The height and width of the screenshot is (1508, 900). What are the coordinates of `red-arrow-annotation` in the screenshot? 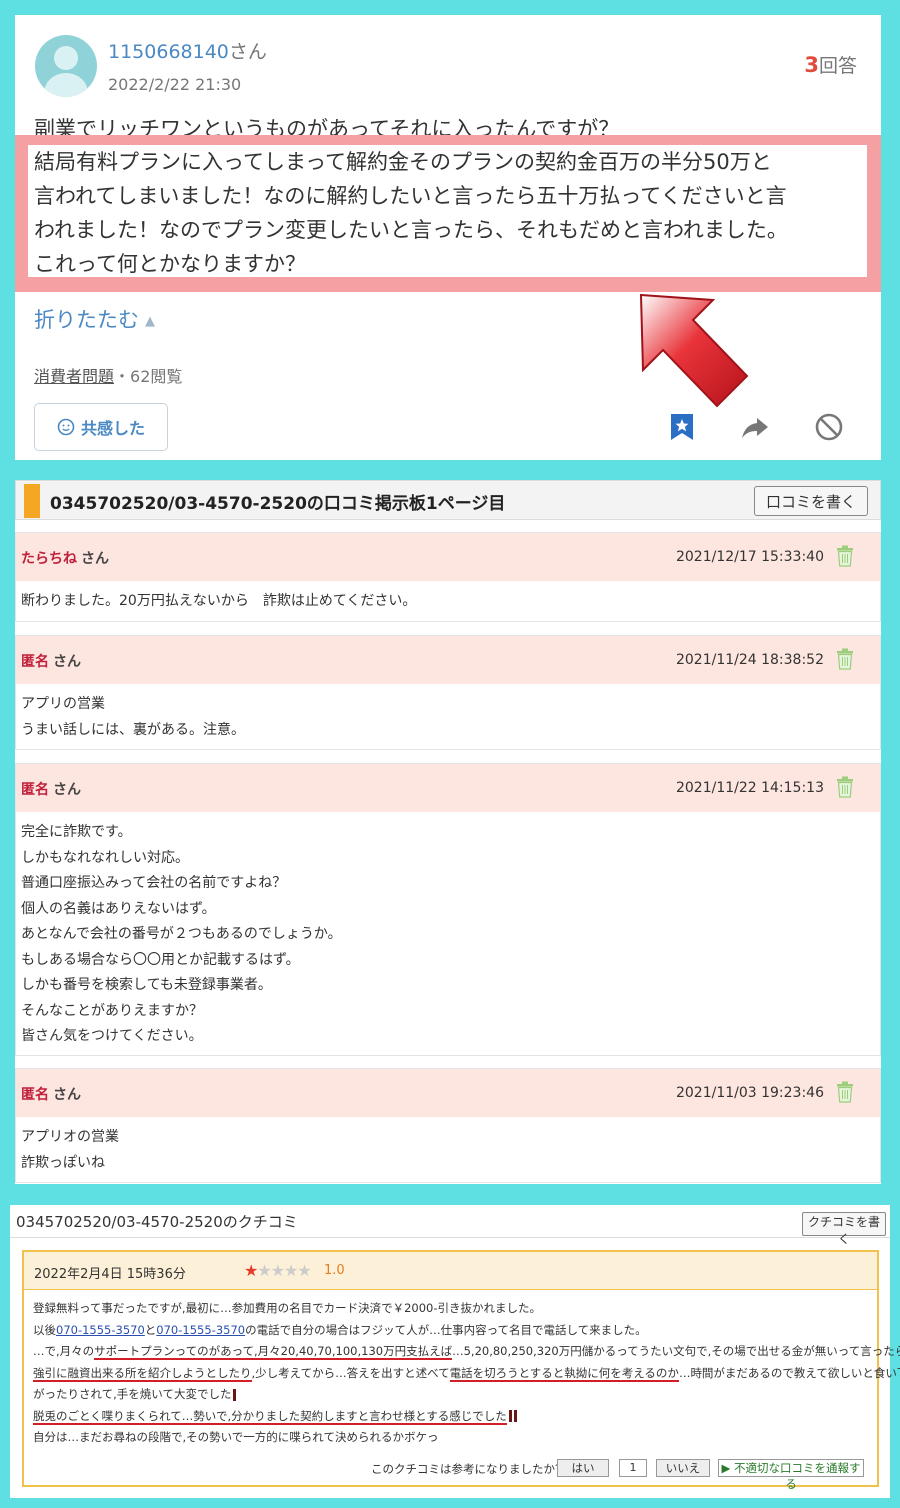 It's located at (694, 350).